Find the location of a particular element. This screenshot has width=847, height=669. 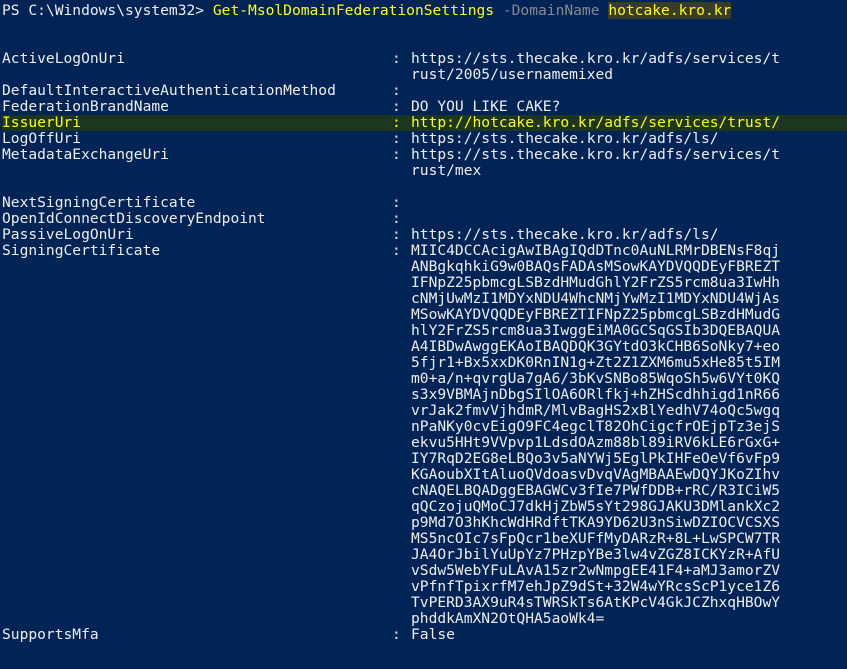

property-value-line: False is located at coordinates (433, 634).